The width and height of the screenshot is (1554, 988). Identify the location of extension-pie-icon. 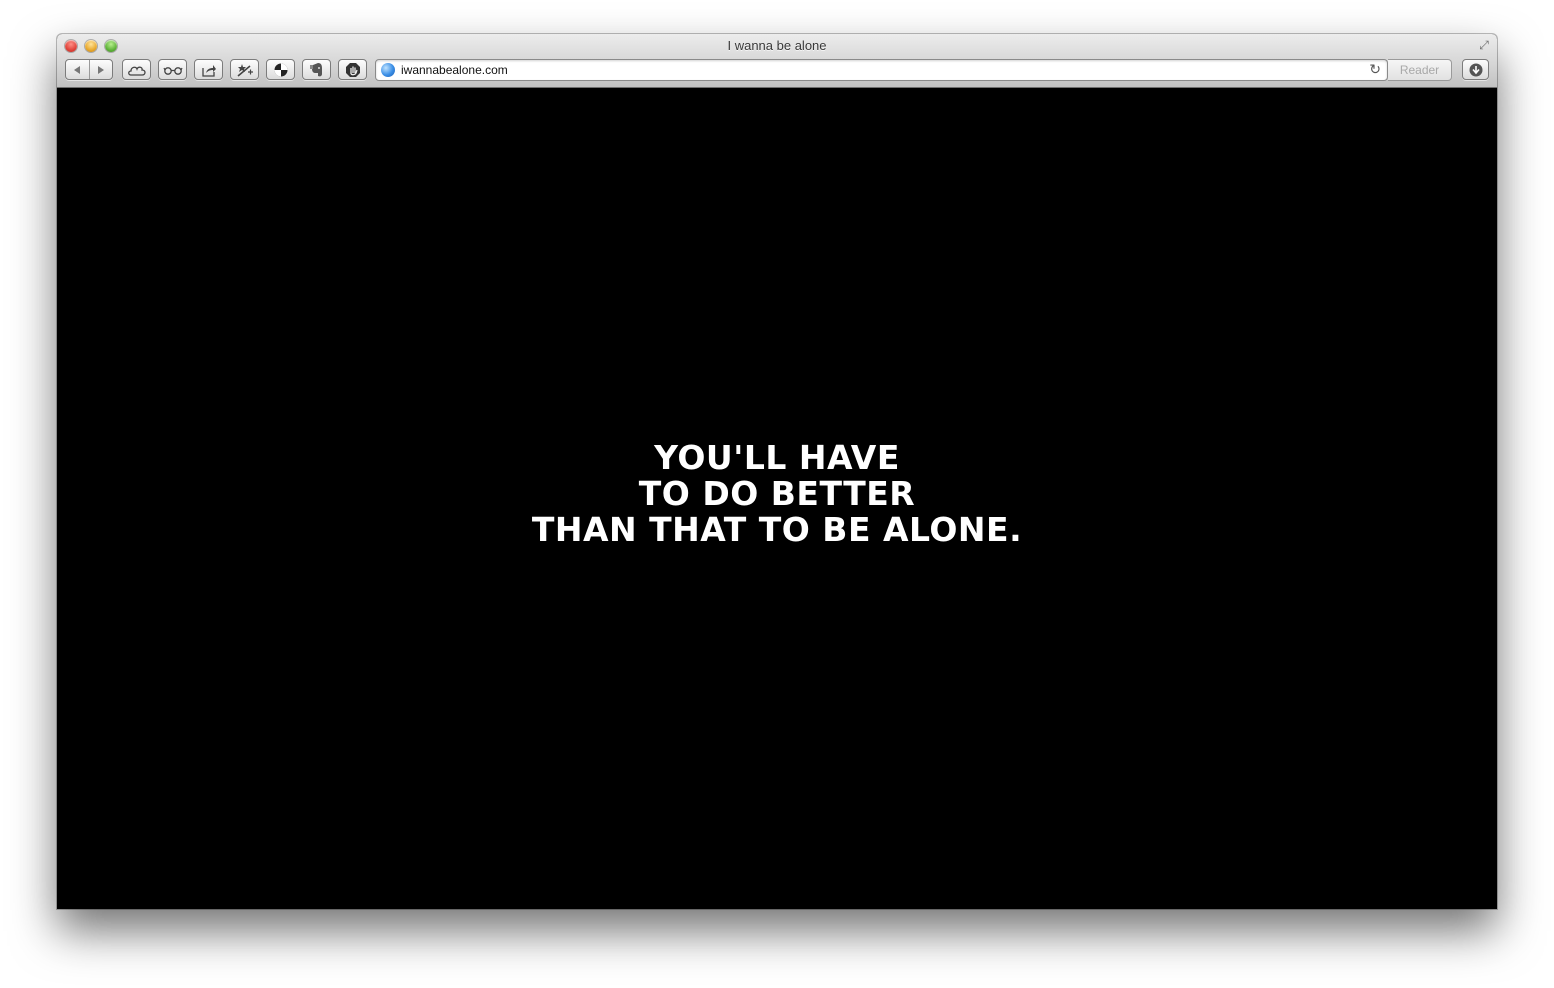
(280, 69).